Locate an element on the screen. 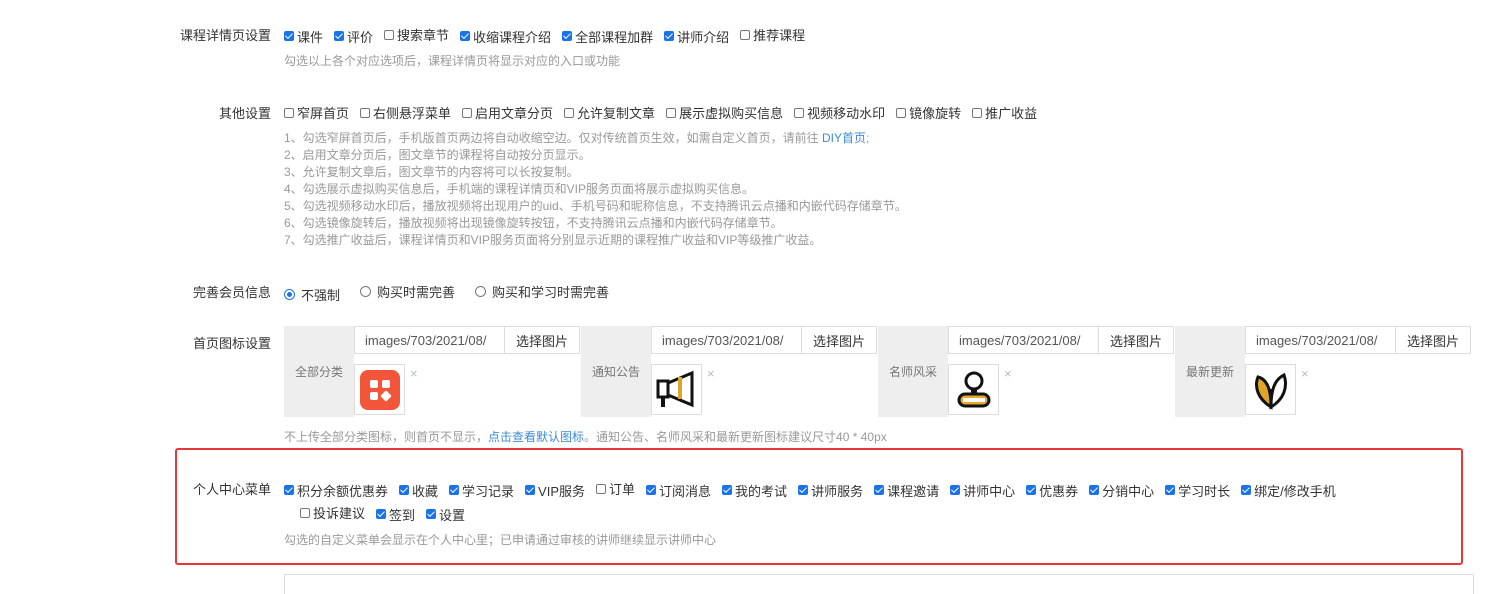 The width and height of the screenshot is (1494, 594). menu-option-extra-1: 签到 is located at coordinates (395, 514).